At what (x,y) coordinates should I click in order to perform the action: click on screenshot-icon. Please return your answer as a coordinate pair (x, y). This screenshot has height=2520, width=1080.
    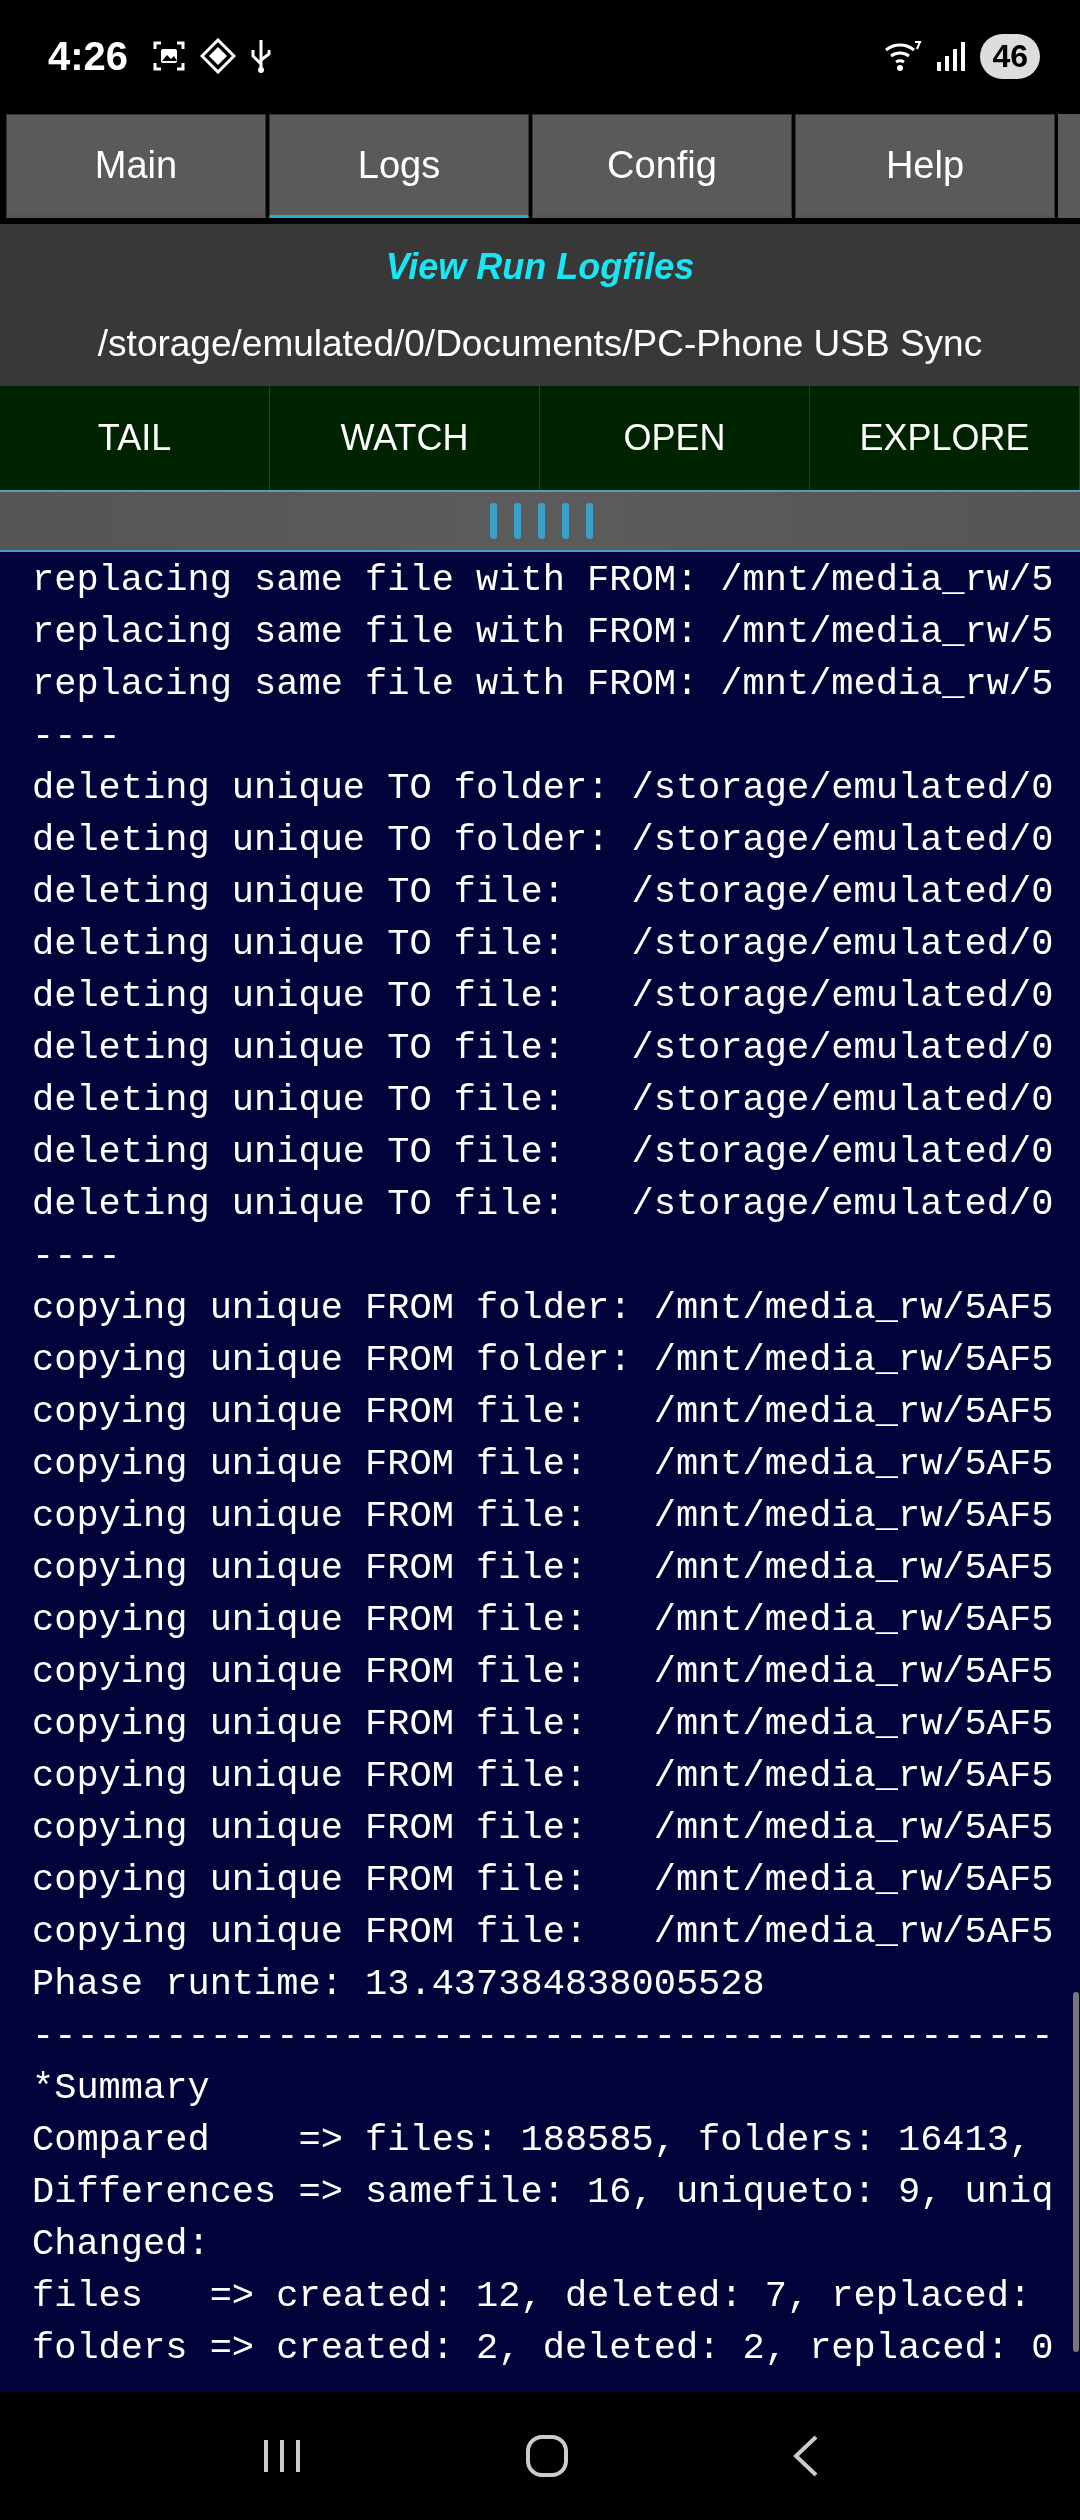
    Looking at the image, I should click on (169, 56).